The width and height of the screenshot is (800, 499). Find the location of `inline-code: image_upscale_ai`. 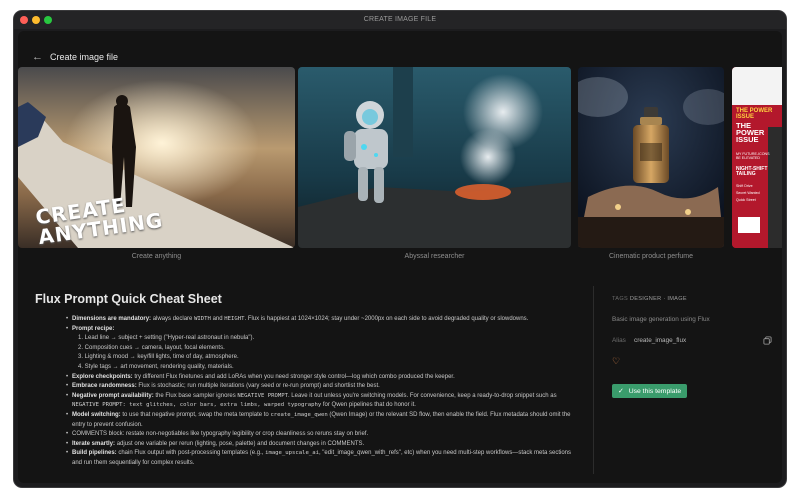

inline-code: image_upscale_ai is located at coordinates (292, 453).